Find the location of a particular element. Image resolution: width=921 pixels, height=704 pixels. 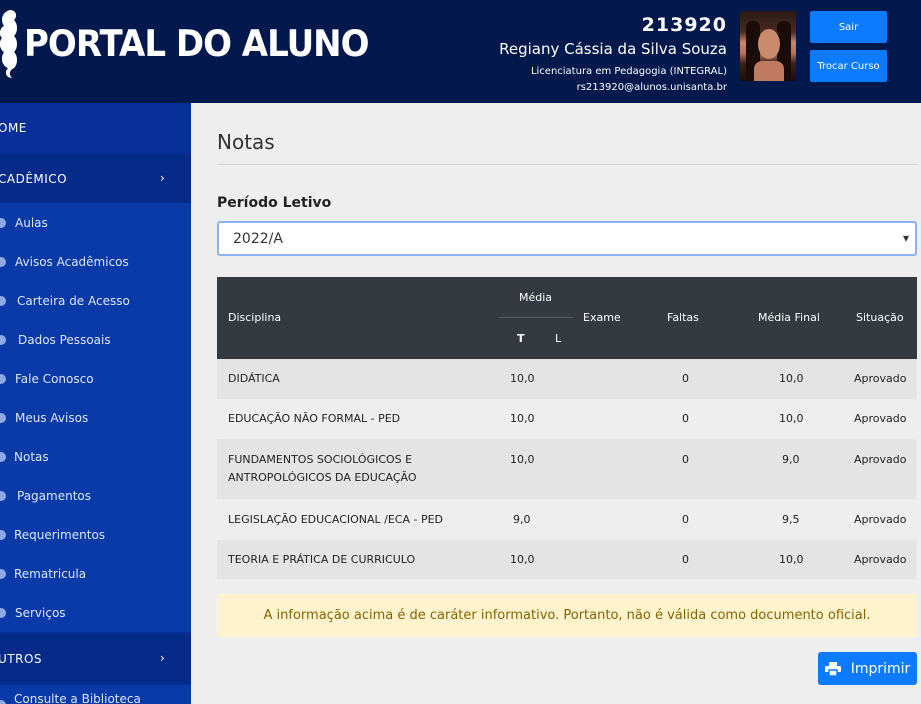

circle-icon is located at coordinates (3, 222).